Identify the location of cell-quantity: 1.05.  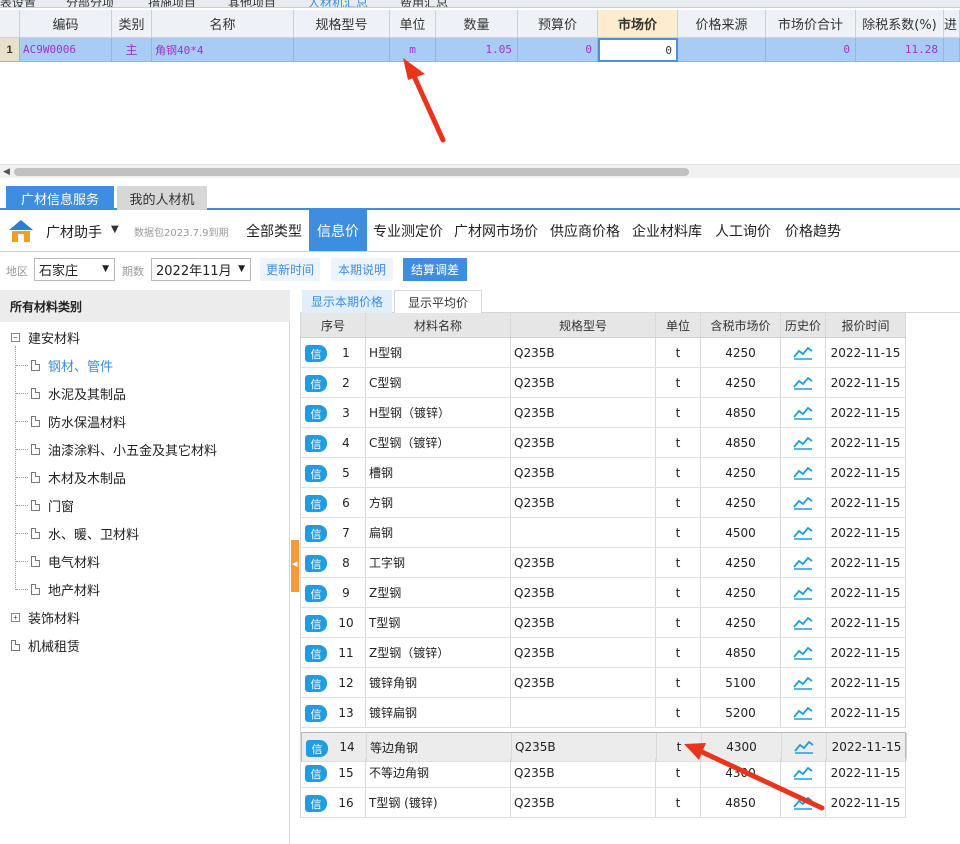
(477, 50).